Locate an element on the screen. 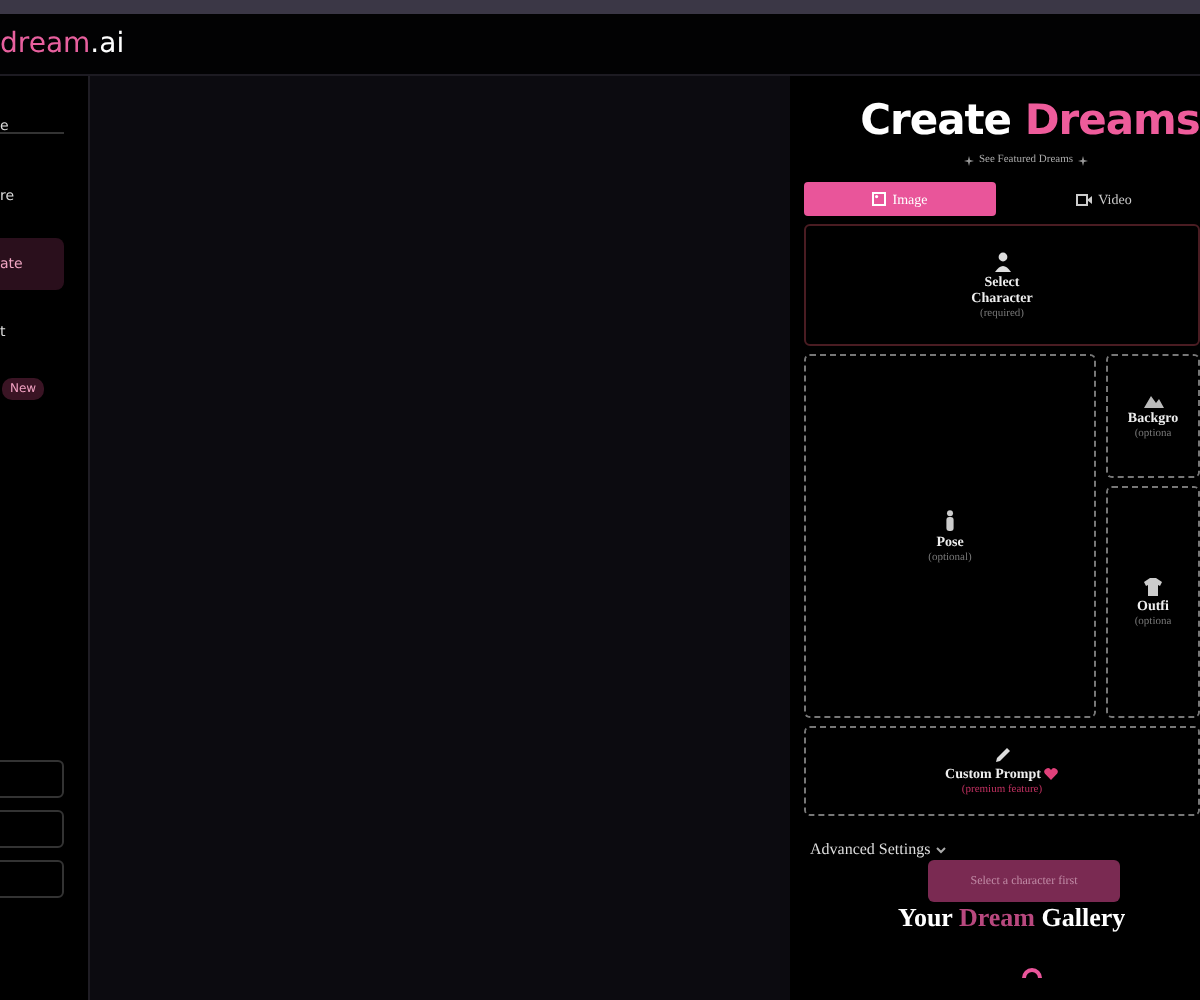  video-camera-icon is located at coordinates (1084, 199).